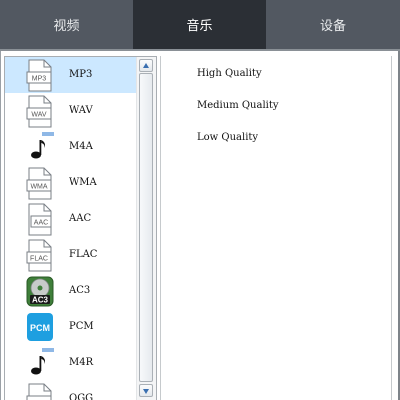 The width and height of the screenshot is (400, 400). I want to click on quality-option-low: Low Quality, so click(227, 138).